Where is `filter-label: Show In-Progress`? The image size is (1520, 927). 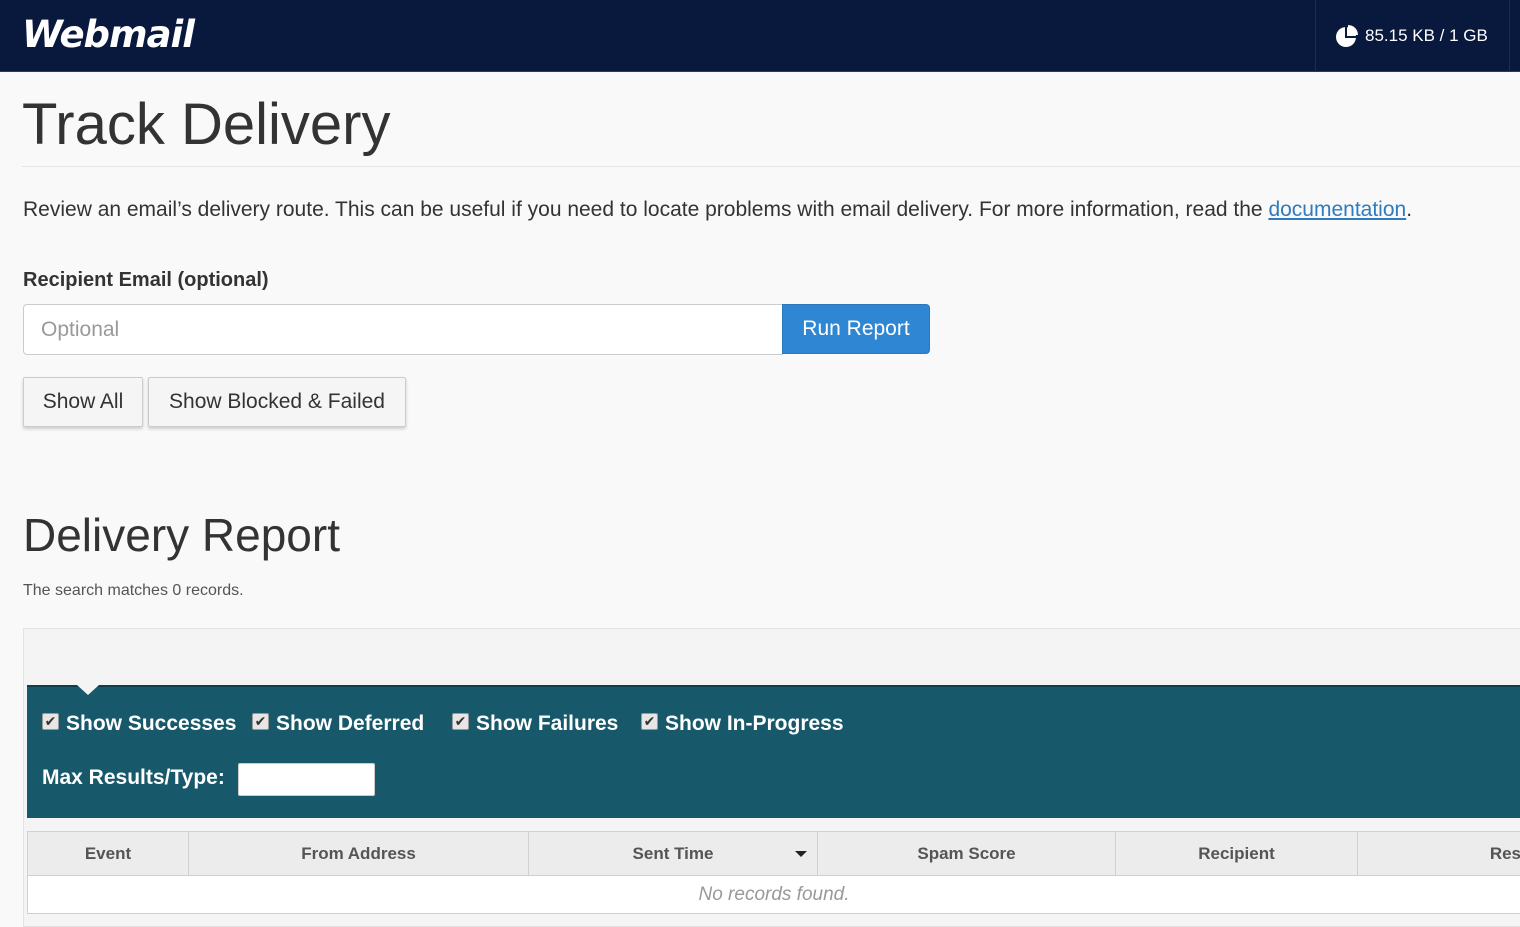
filter-label: Show In-Progress is located at coordinates (754, 723).